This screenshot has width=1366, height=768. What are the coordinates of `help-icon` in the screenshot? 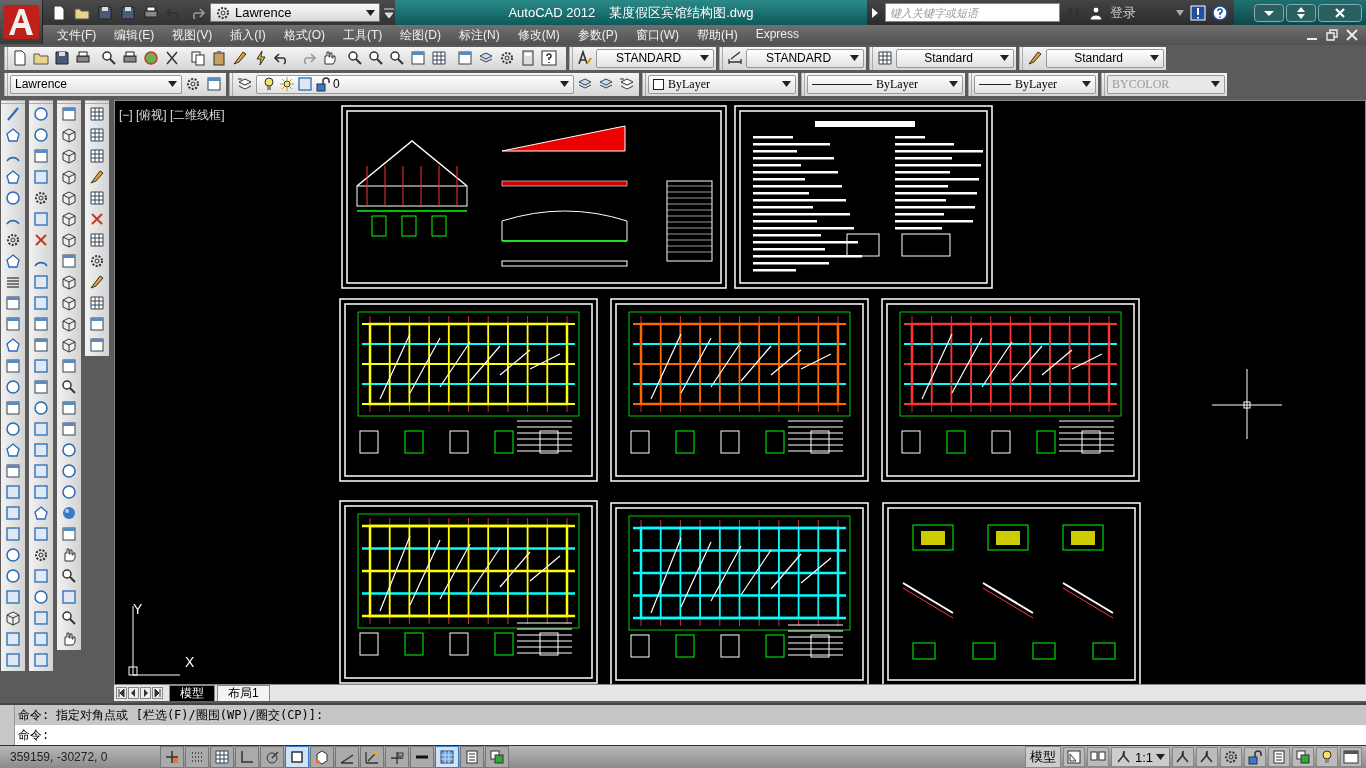 It's located at (549, 58).